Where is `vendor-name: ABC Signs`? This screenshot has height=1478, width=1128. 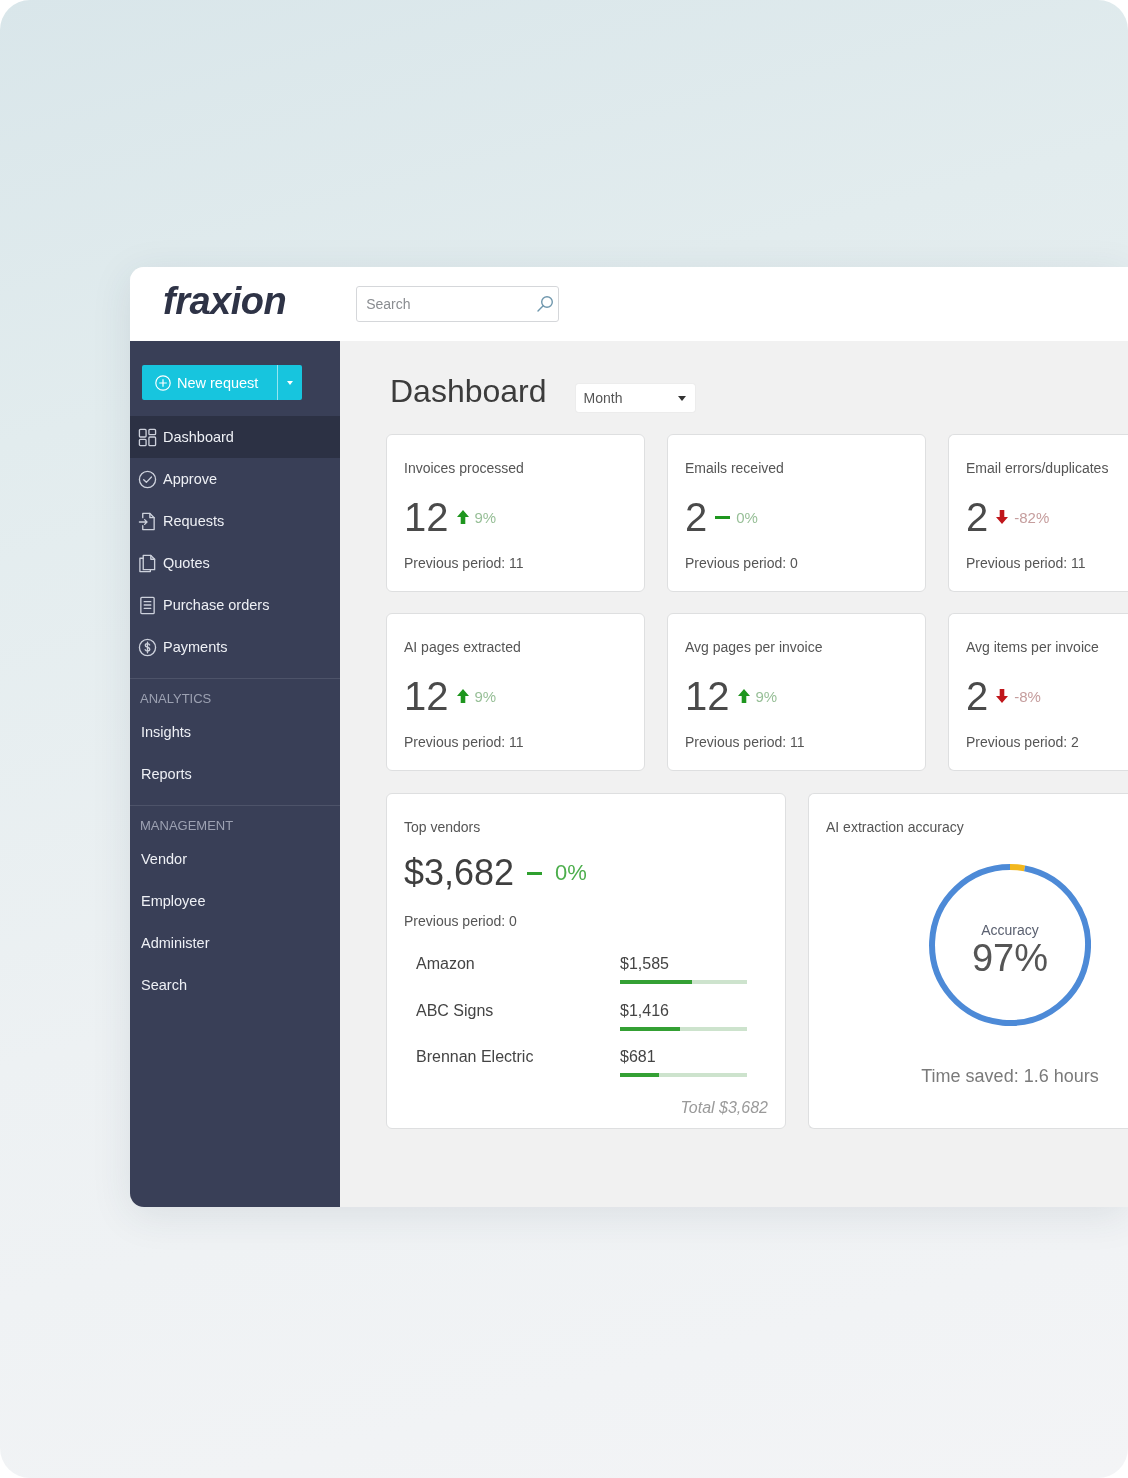 vendor-name: ABC Signs is located at coordinates (455, 1010).